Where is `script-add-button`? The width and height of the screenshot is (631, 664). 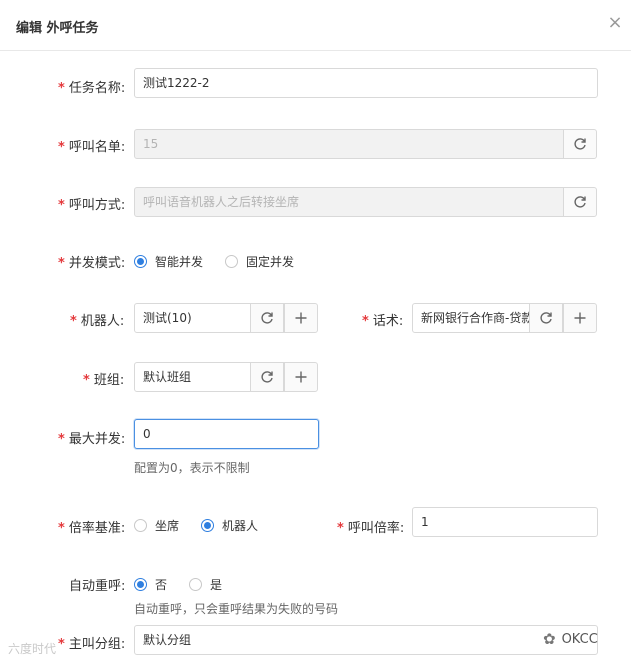
script-add-button is located at coordinates (580, 318).